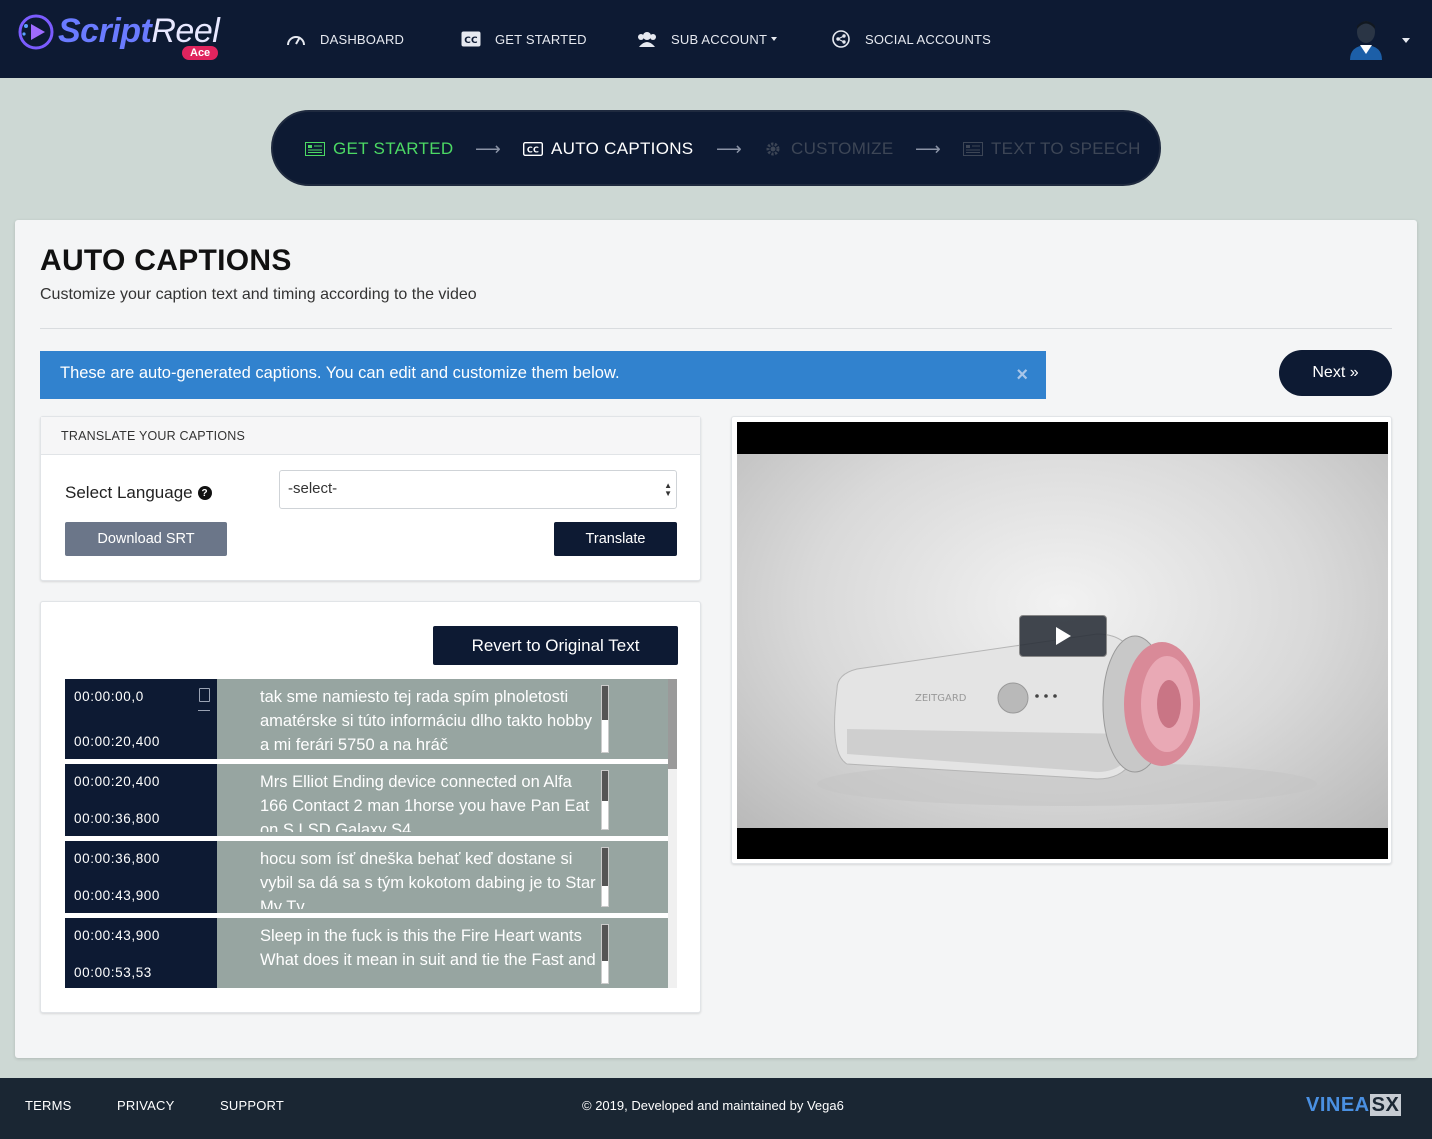 This screenshot has width=1432, height=1139. I want to click on nav-sub-account-label: SUB ACCOUNT, so click(719, 39).